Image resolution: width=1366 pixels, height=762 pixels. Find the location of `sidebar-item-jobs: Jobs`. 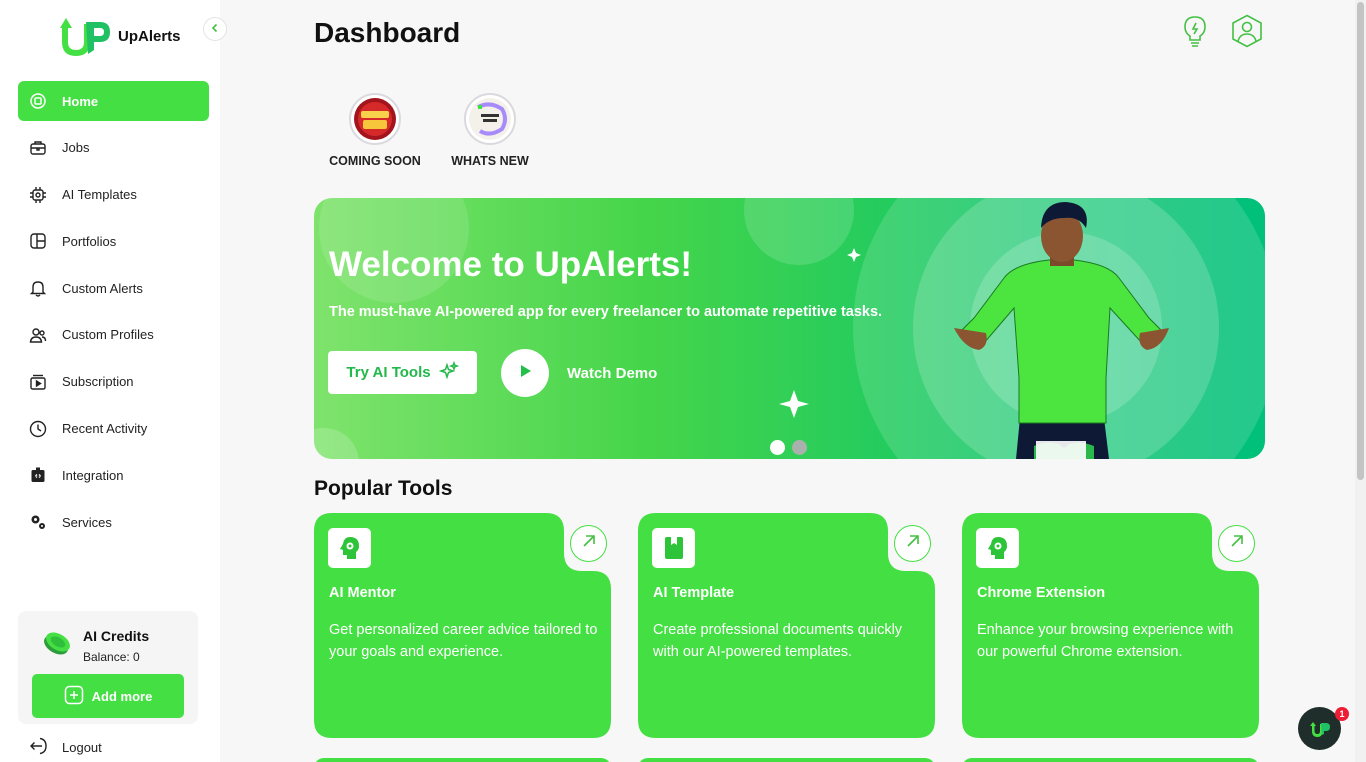

sidebar-item-jobs: Jobs is located at coordinates (113, 148).